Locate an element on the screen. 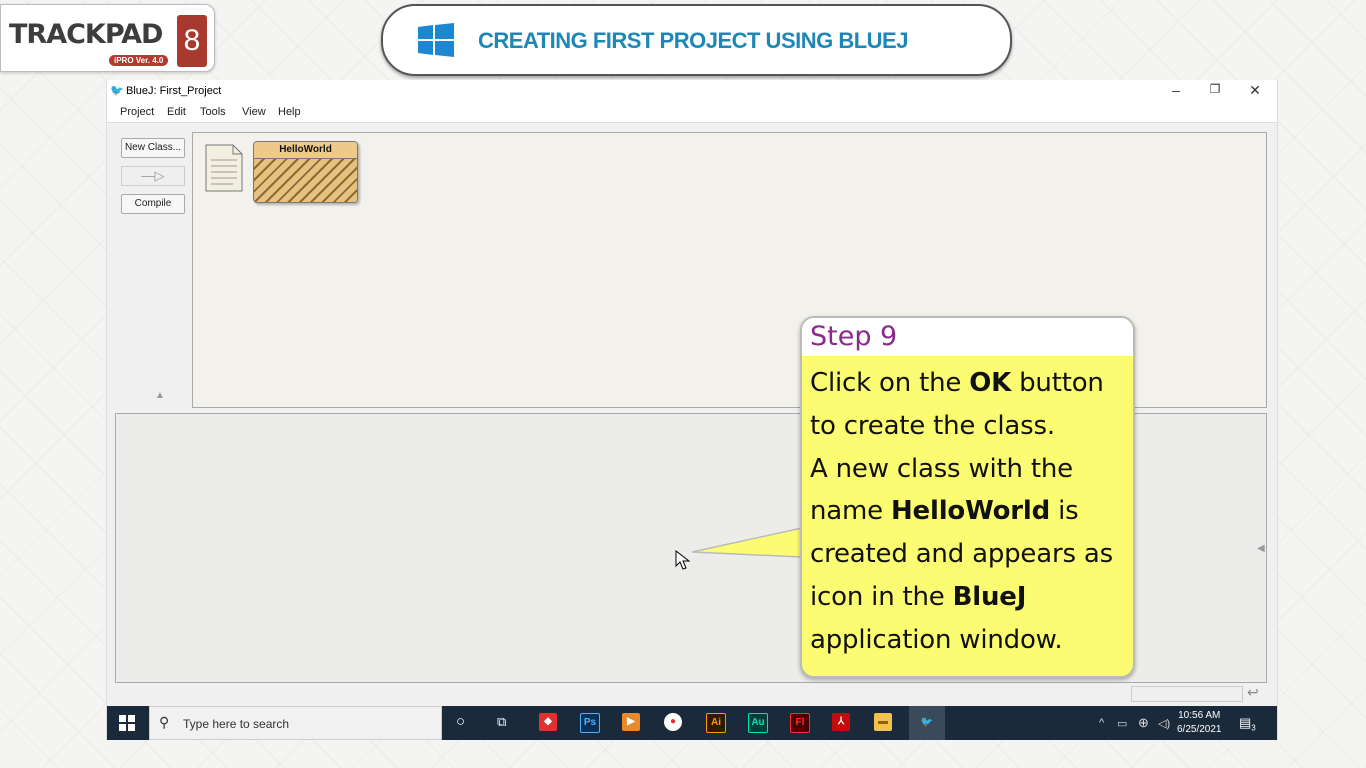 This screenshot has height=768, width=1366. callout-text: application window. is located at coordinates (936, 639).